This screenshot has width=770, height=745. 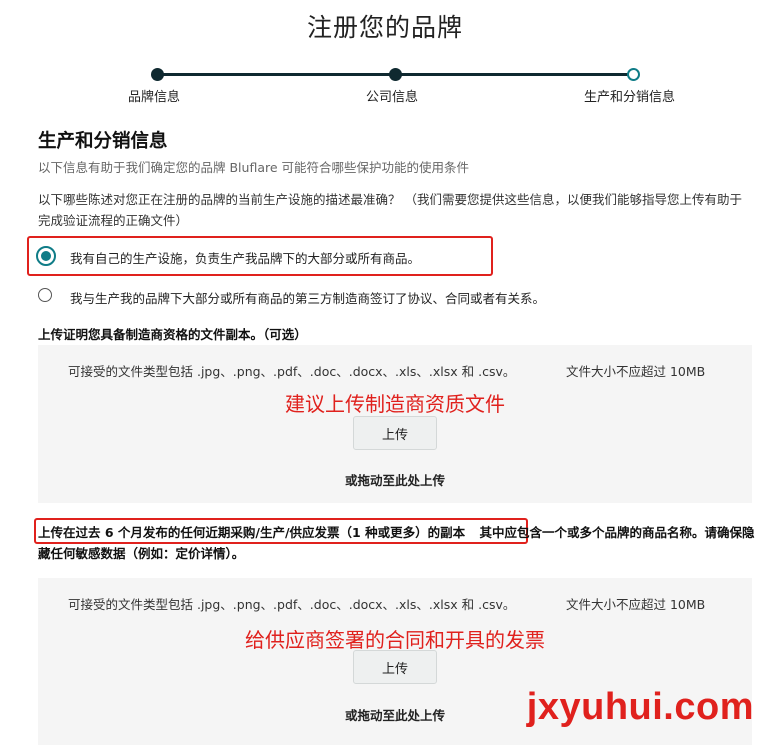 What do you see at coordinates (385, 87) in the screenshot?
I see `progress-stepper: 品牌信息 公司信息 生产和分销信息` at bounding box center [385, 87].